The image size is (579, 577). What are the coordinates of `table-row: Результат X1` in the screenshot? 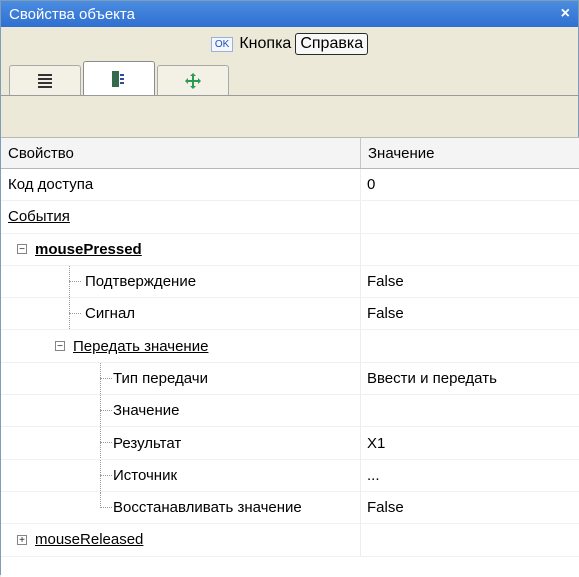 It's located at (290, 443).